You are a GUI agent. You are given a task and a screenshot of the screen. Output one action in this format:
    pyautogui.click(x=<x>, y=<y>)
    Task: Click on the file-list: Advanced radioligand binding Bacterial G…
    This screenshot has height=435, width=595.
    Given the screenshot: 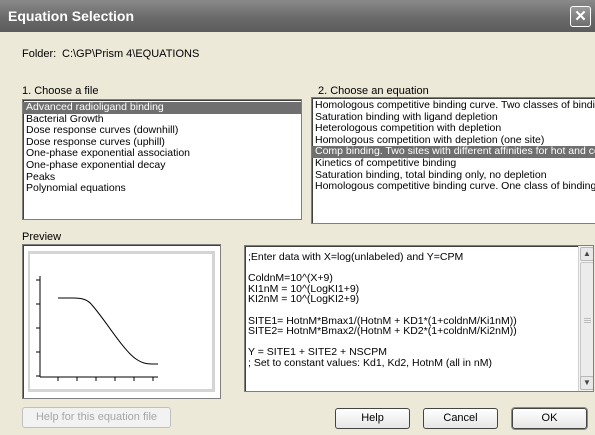 What is the action you would take?
    pyautogui.click(x=162, y=159)
    